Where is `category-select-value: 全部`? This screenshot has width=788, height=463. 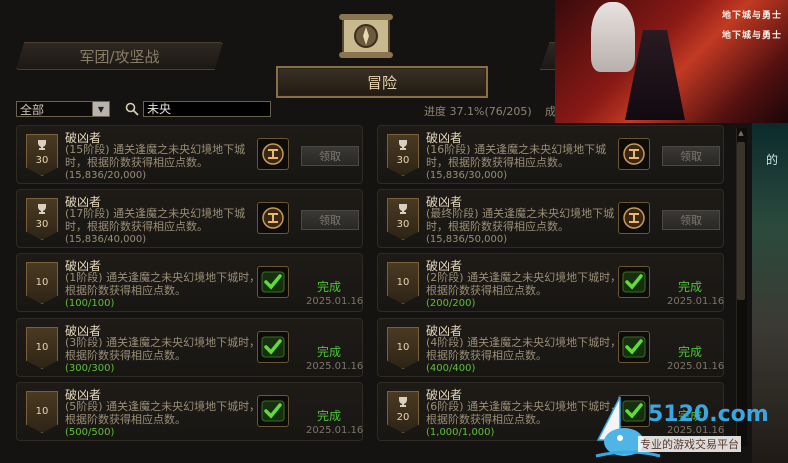
category-select-value: 全部 is located at coordinates (32, 109).